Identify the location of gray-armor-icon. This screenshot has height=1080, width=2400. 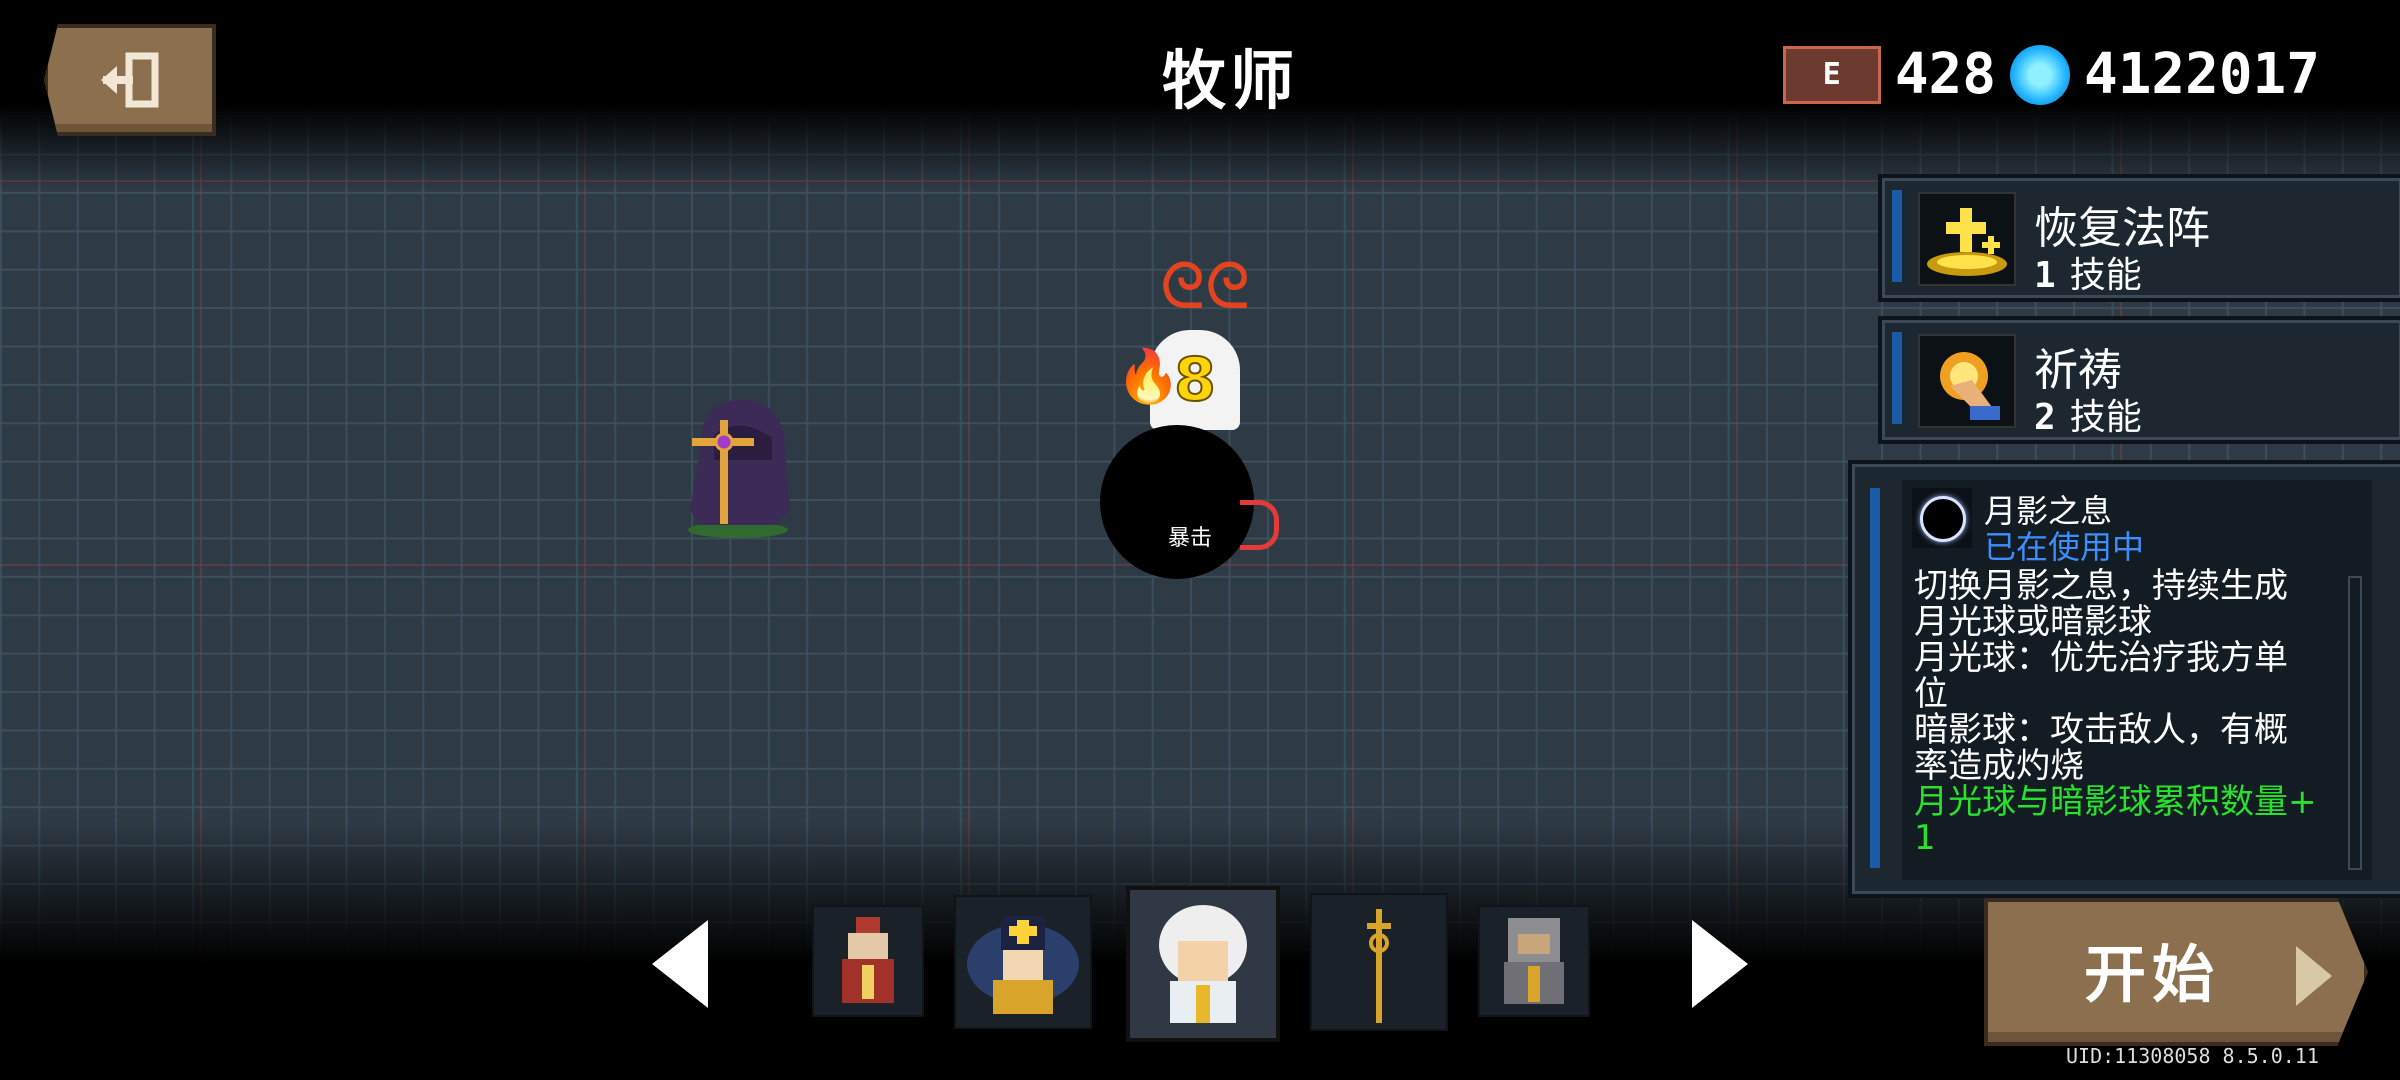
(1534, 961).